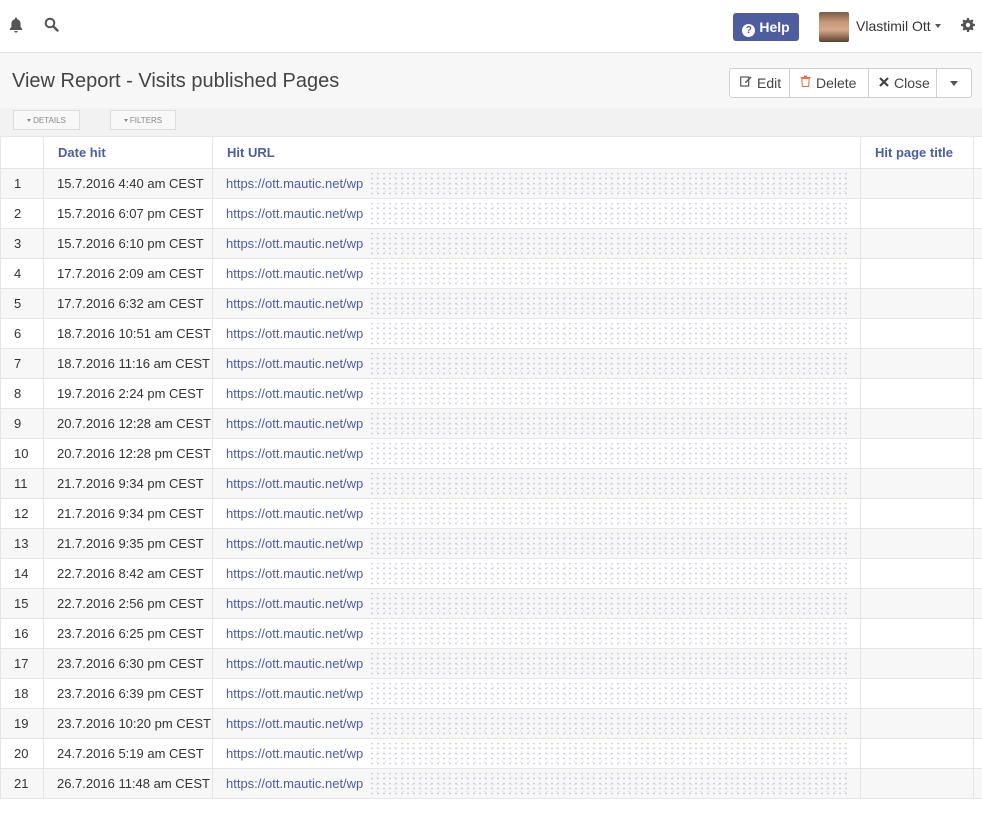 The image size is (982, 817). Describe the element at coordinates (46, 120) in the screenshot. I see `tab-details: Details` at that location.